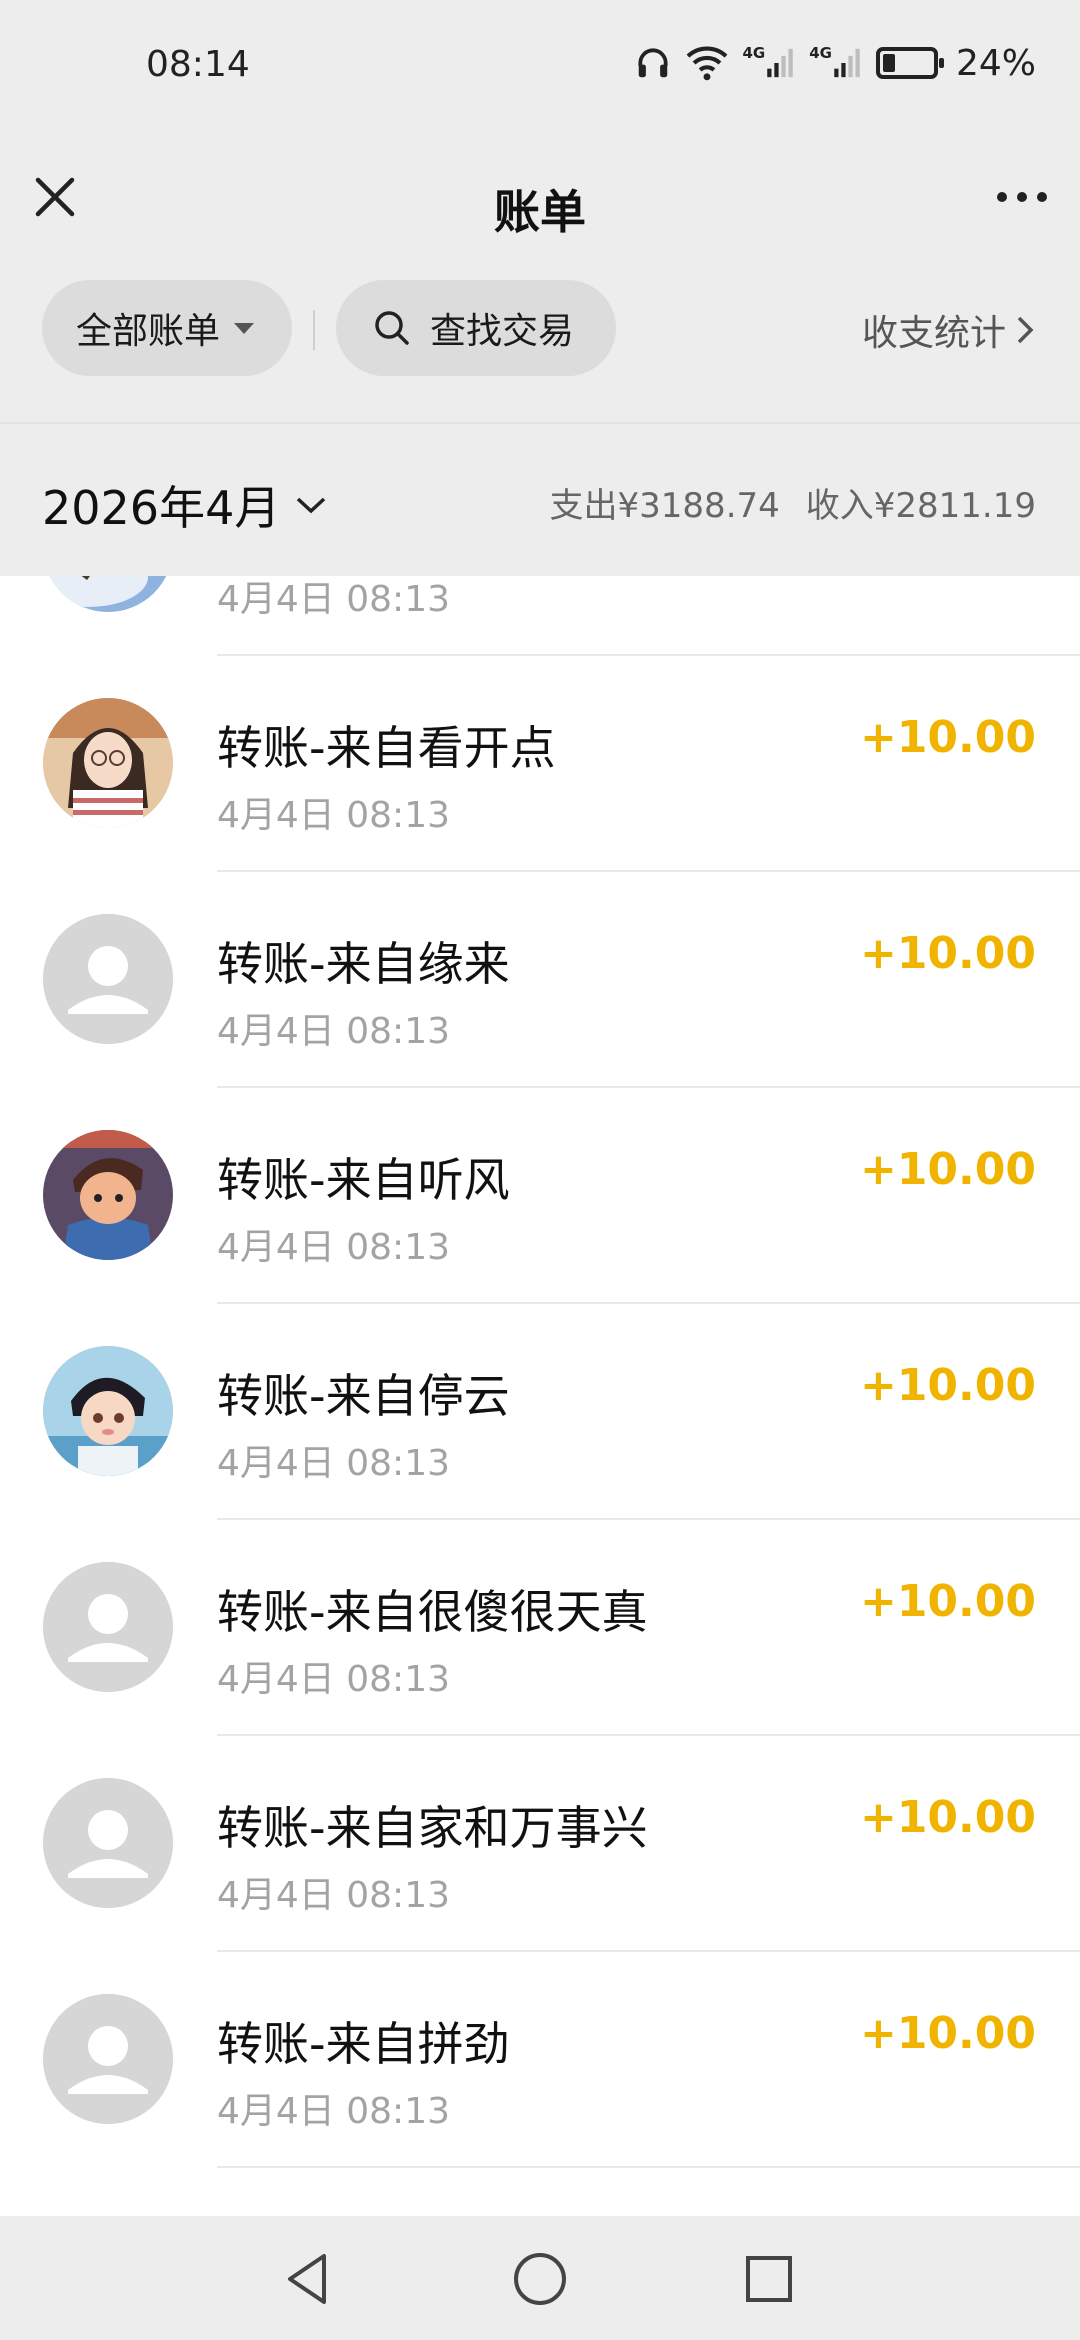 Image resolution: width=1080 pixels, height=2340 pixels. Describe the element at coordinates (540, 2060) in the screenshot. I see `transaction-row: 转账-来自拼劲 4月4日 08:13 +10.00` at that location.